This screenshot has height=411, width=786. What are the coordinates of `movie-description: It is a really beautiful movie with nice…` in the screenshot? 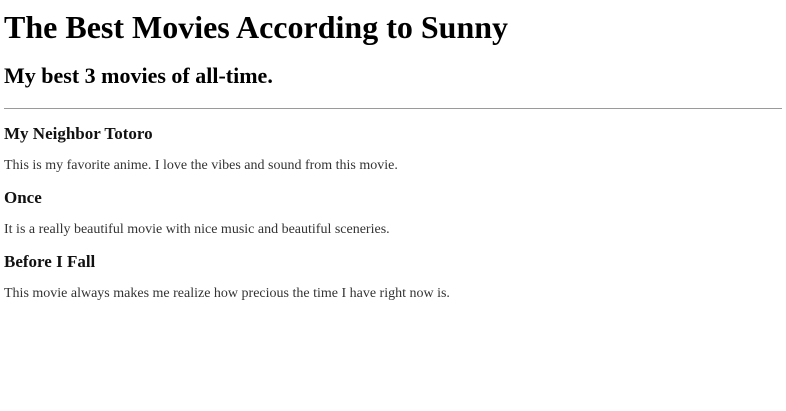 It's located at (197, 229).